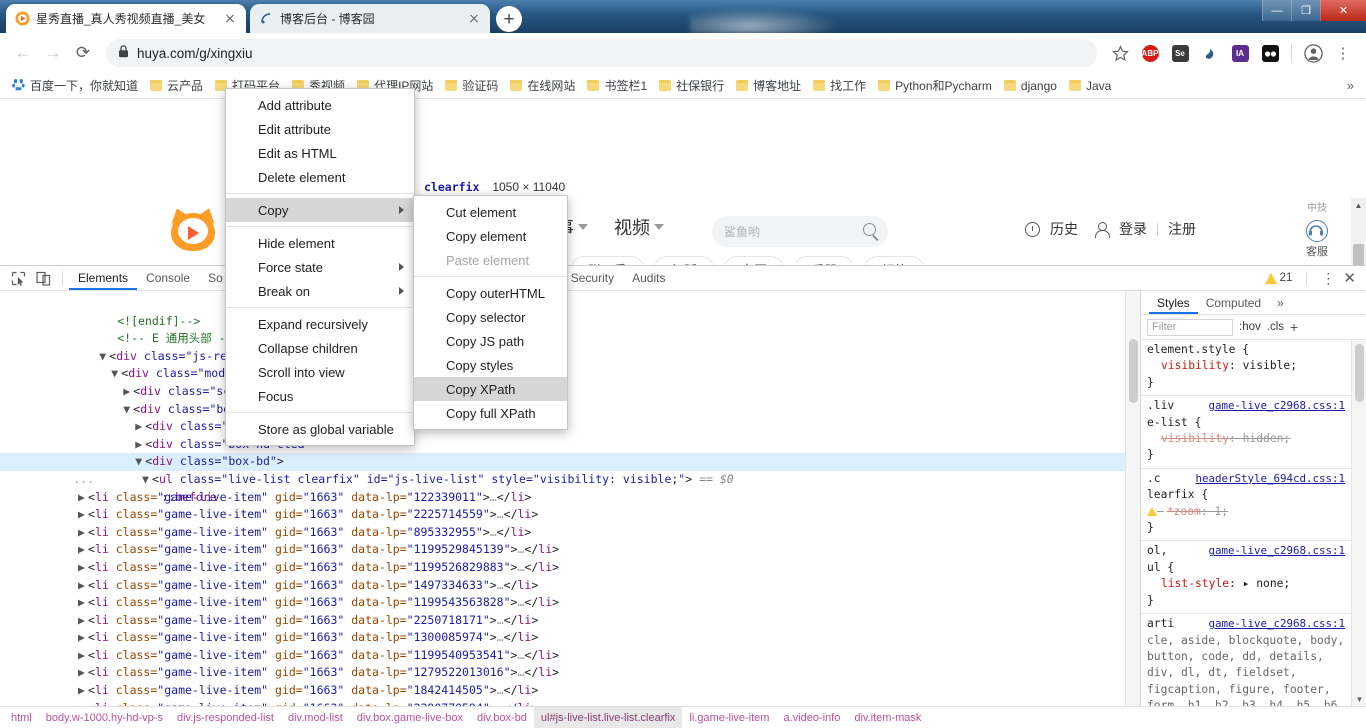 The height and width of the screenshot is (728, 1366). What do you see at coordinates (126, 18) in the screenshot?
I see `browser-tab-1: 星秀直播_真人秀视频直播_美女` at bounding box center [126, 18].